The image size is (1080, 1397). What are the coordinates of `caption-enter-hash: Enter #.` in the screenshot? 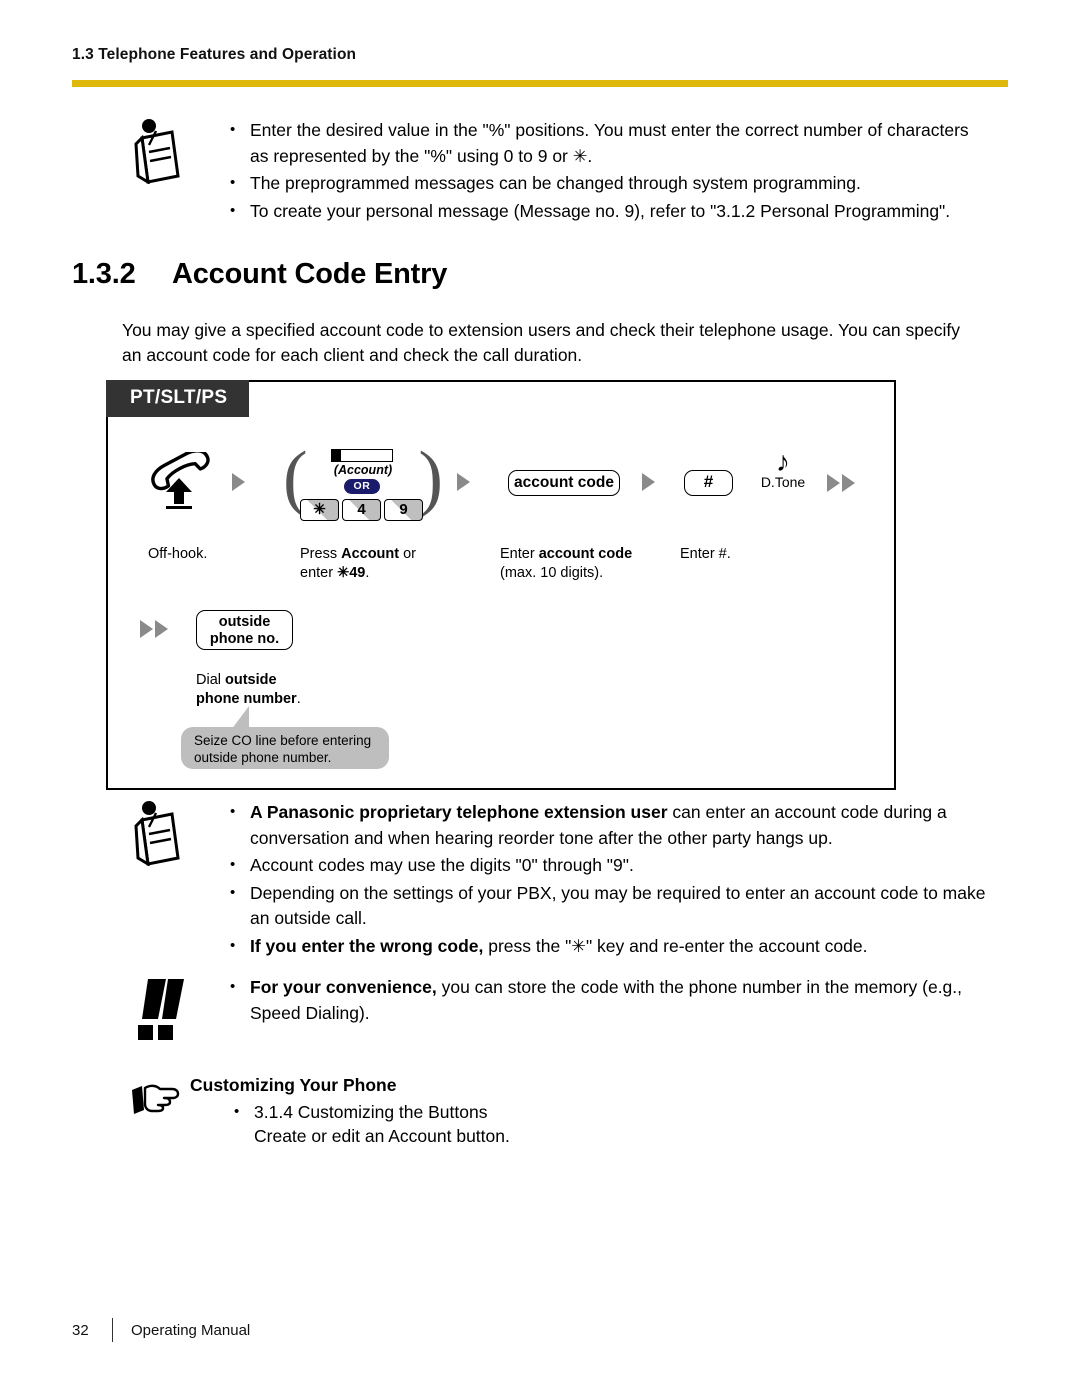 It's located at (705, 554).